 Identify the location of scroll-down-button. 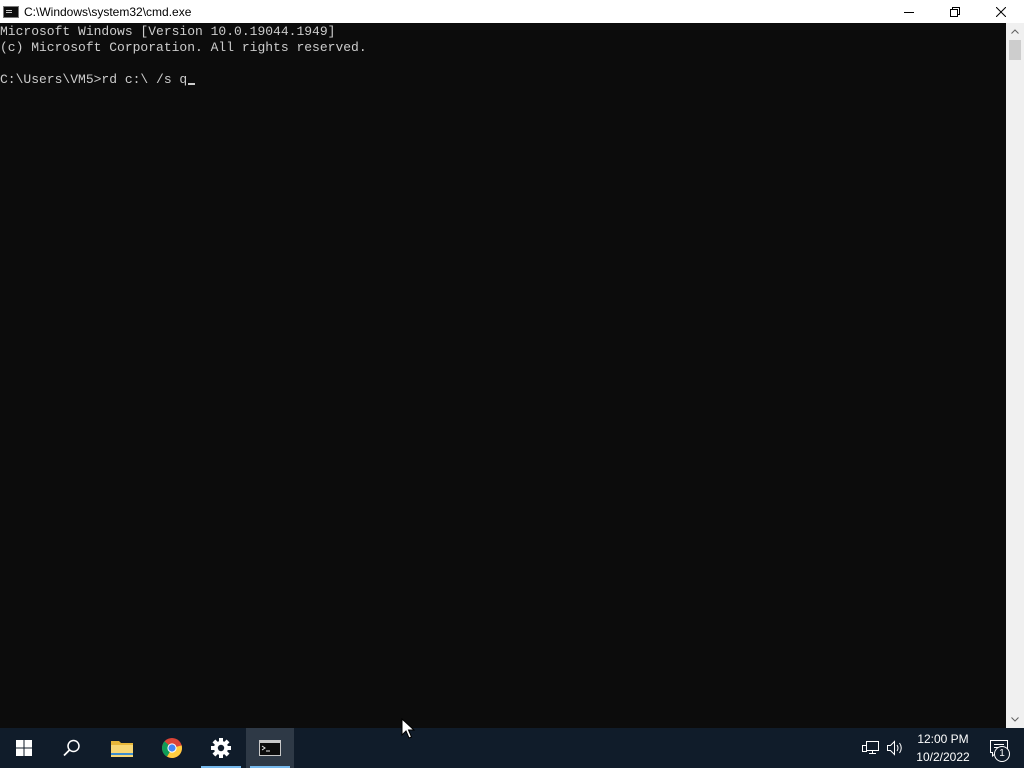
(1015, 719).